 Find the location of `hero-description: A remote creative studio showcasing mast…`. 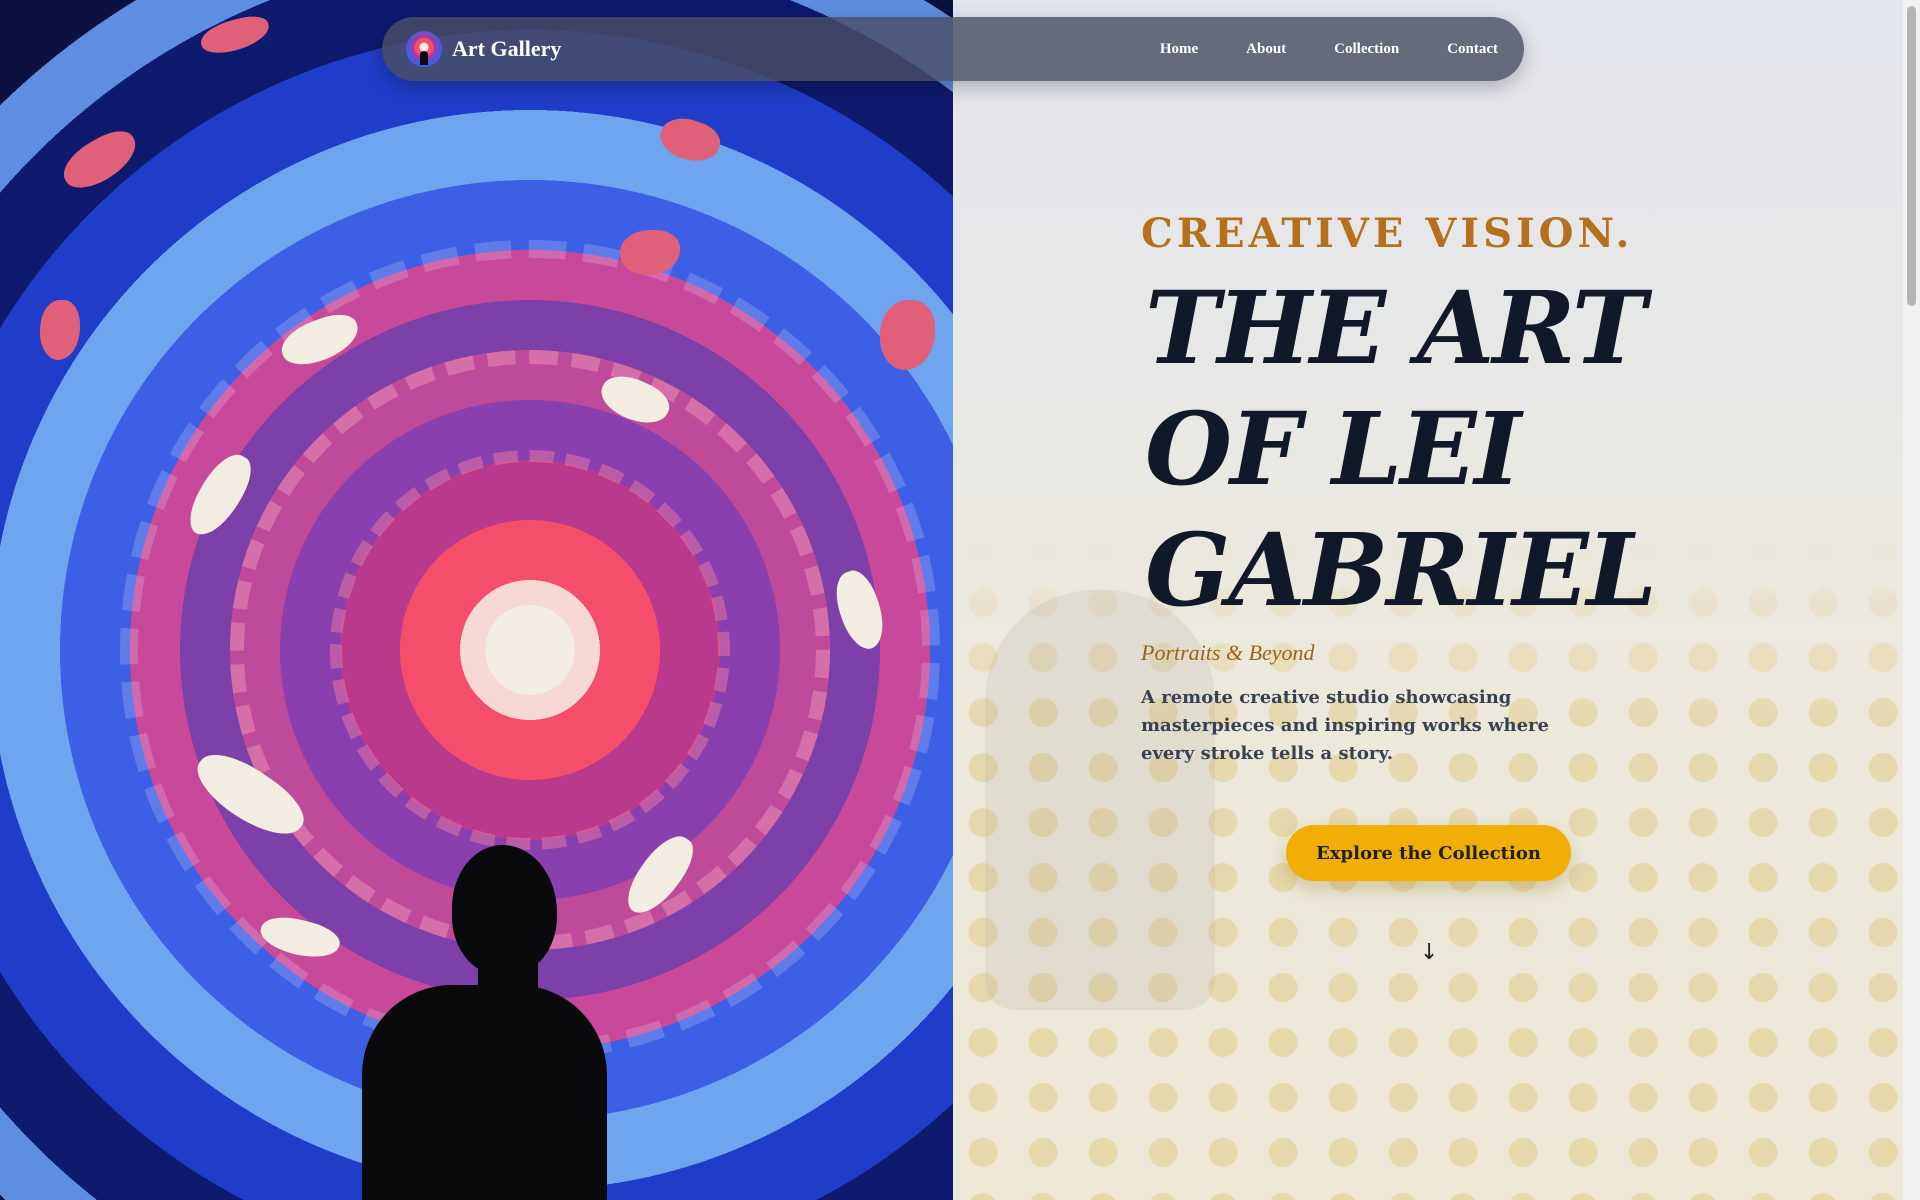

hero-description: A remote creative studio showcasing mast… is located at coordinates (1345, 725).